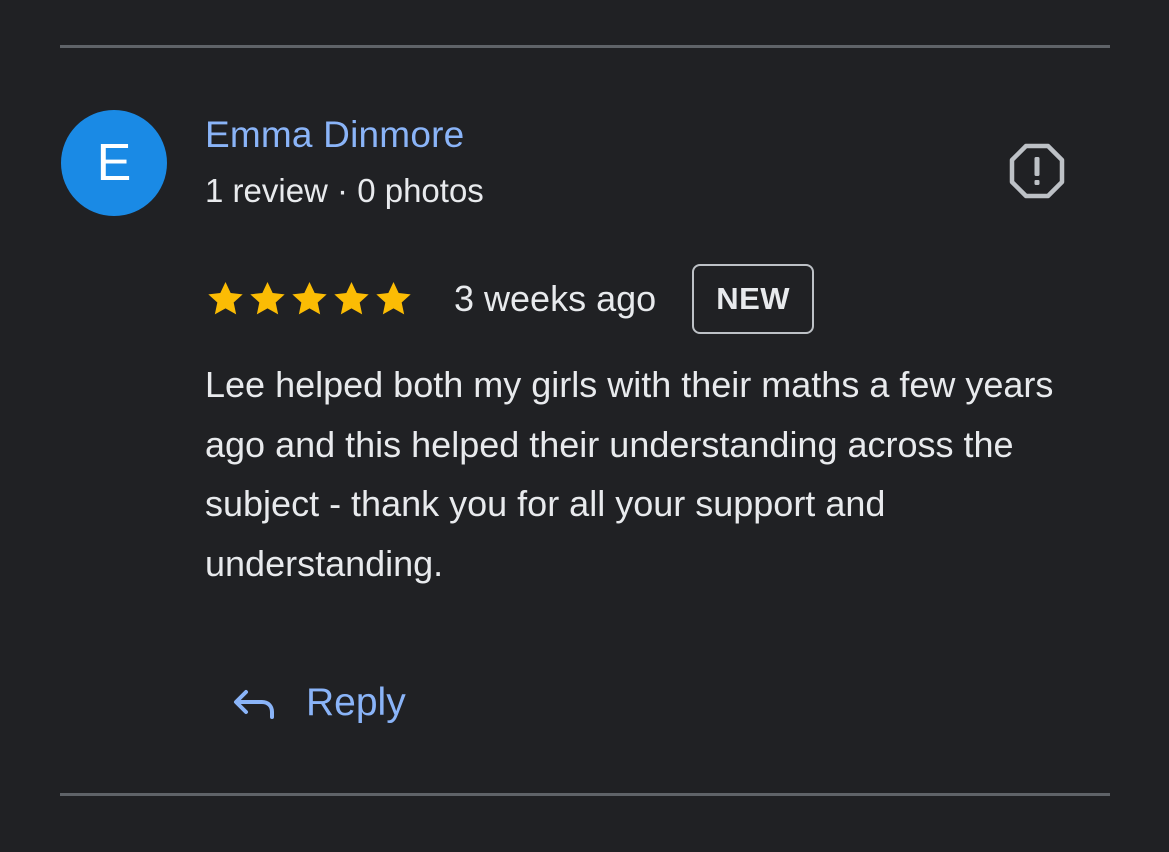 The width and height of the screenshot is (1169, 852). What do you see at coordinates (585, 794) in the screenshot?
I see `bottom-divider` at bounding box center [585, 794].